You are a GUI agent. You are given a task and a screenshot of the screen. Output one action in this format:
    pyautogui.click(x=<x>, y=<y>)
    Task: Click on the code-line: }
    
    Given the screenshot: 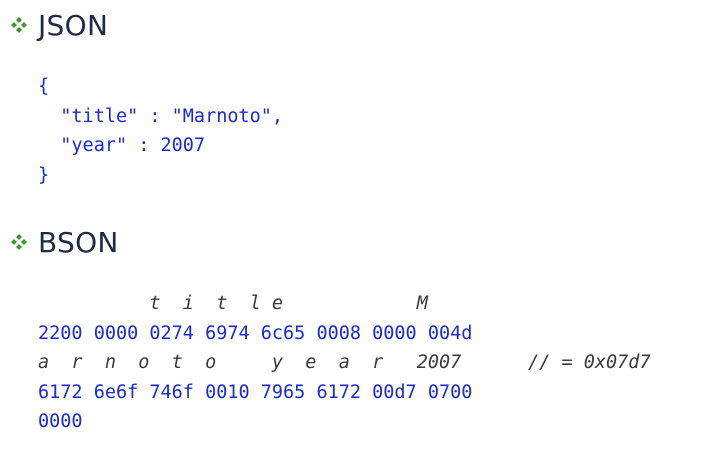 What is the action you would take?
    pyautogui.click(x=44, y=175)
    